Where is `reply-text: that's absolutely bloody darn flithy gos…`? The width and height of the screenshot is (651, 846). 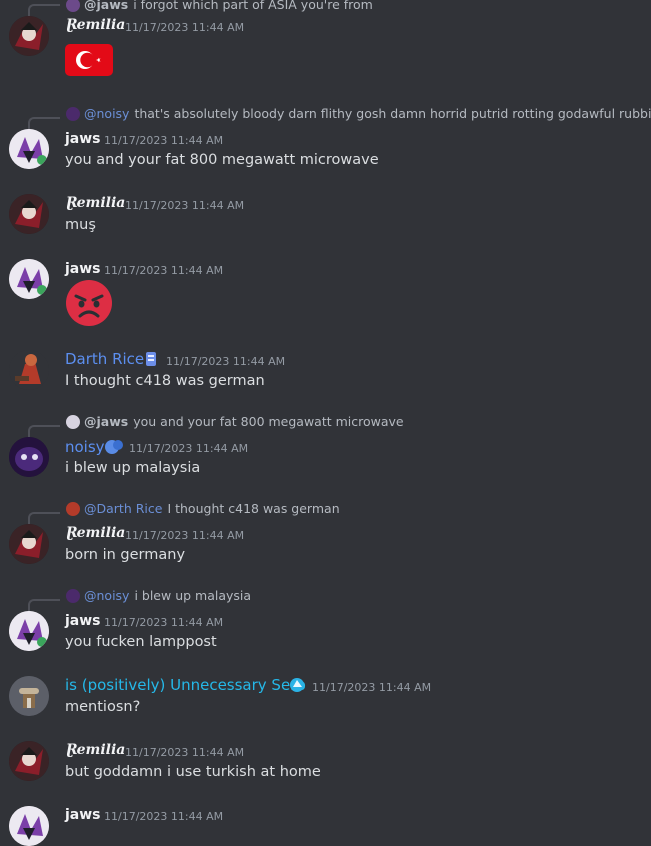 reply-text: that's absolutely bloody darn flithy gos… is located at coordinates (392, 113).